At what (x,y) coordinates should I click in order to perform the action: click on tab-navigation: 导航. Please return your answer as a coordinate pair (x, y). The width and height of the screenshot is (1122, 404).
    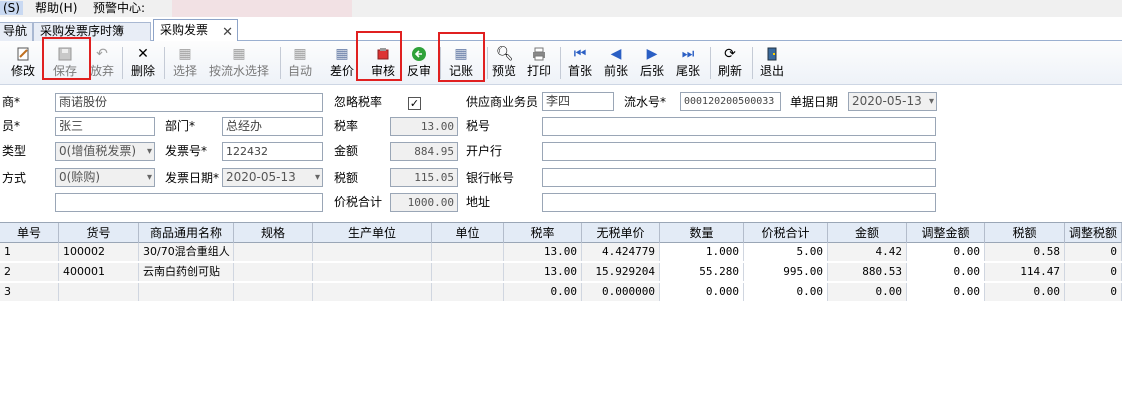
    Looking at the image, I should click on (16, 31).